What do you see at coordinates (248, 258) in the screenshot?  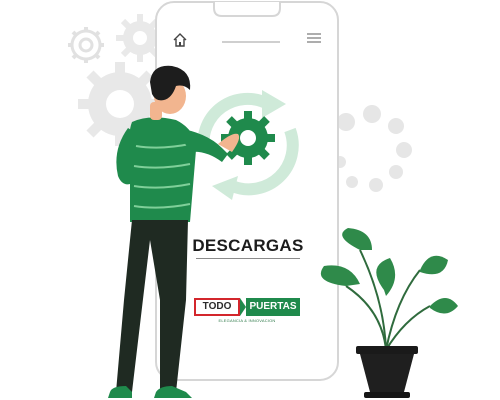 I see `title-divider` at bounding box center [248, 258].